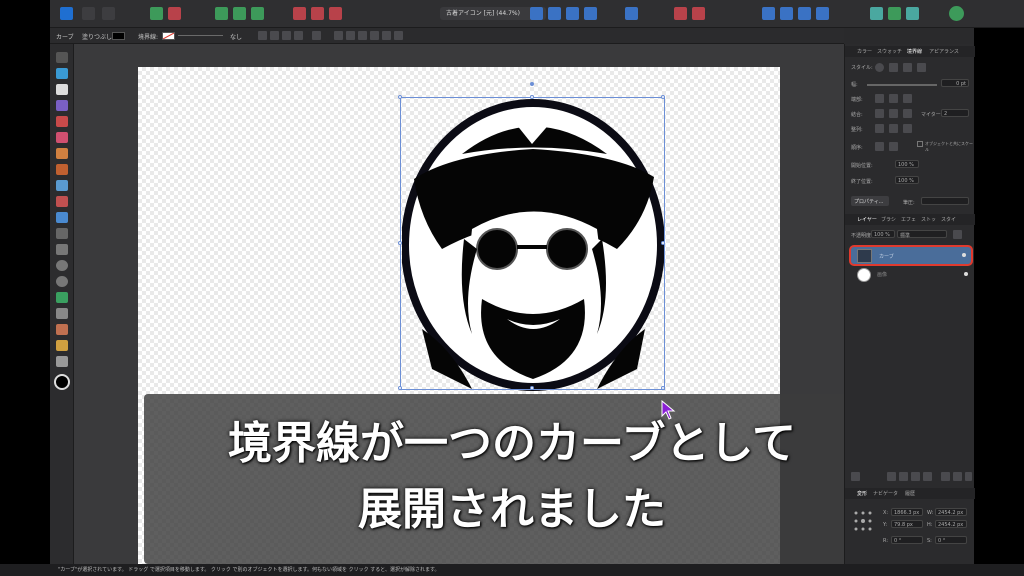 The image size is (1024, 576). Describe the element at coordinates (893, 128) in the screenshot. I see `align-inside-stroke-icon` at that location.